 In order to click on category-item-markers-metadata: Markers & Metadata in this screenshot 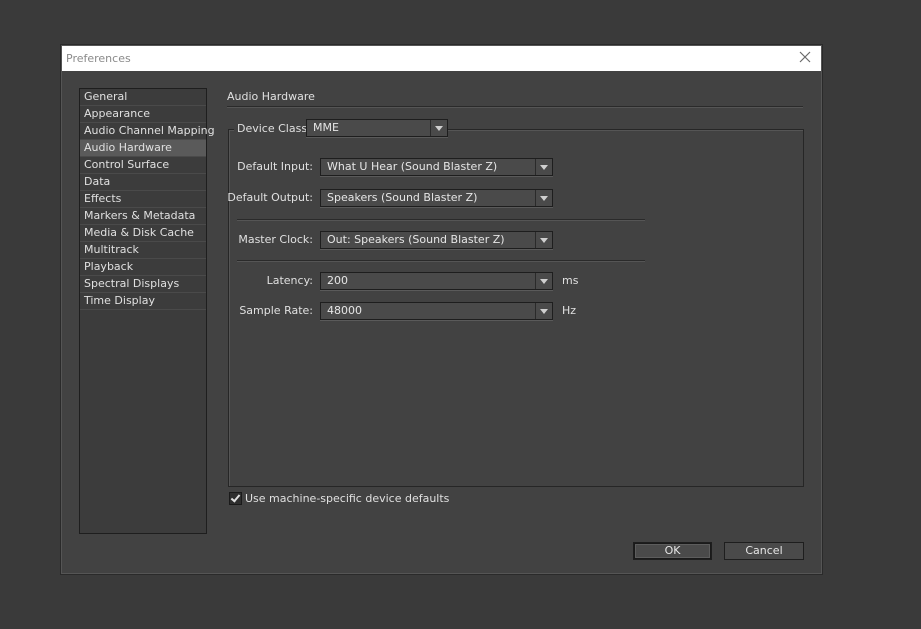, I will do `click(143, 216)`.